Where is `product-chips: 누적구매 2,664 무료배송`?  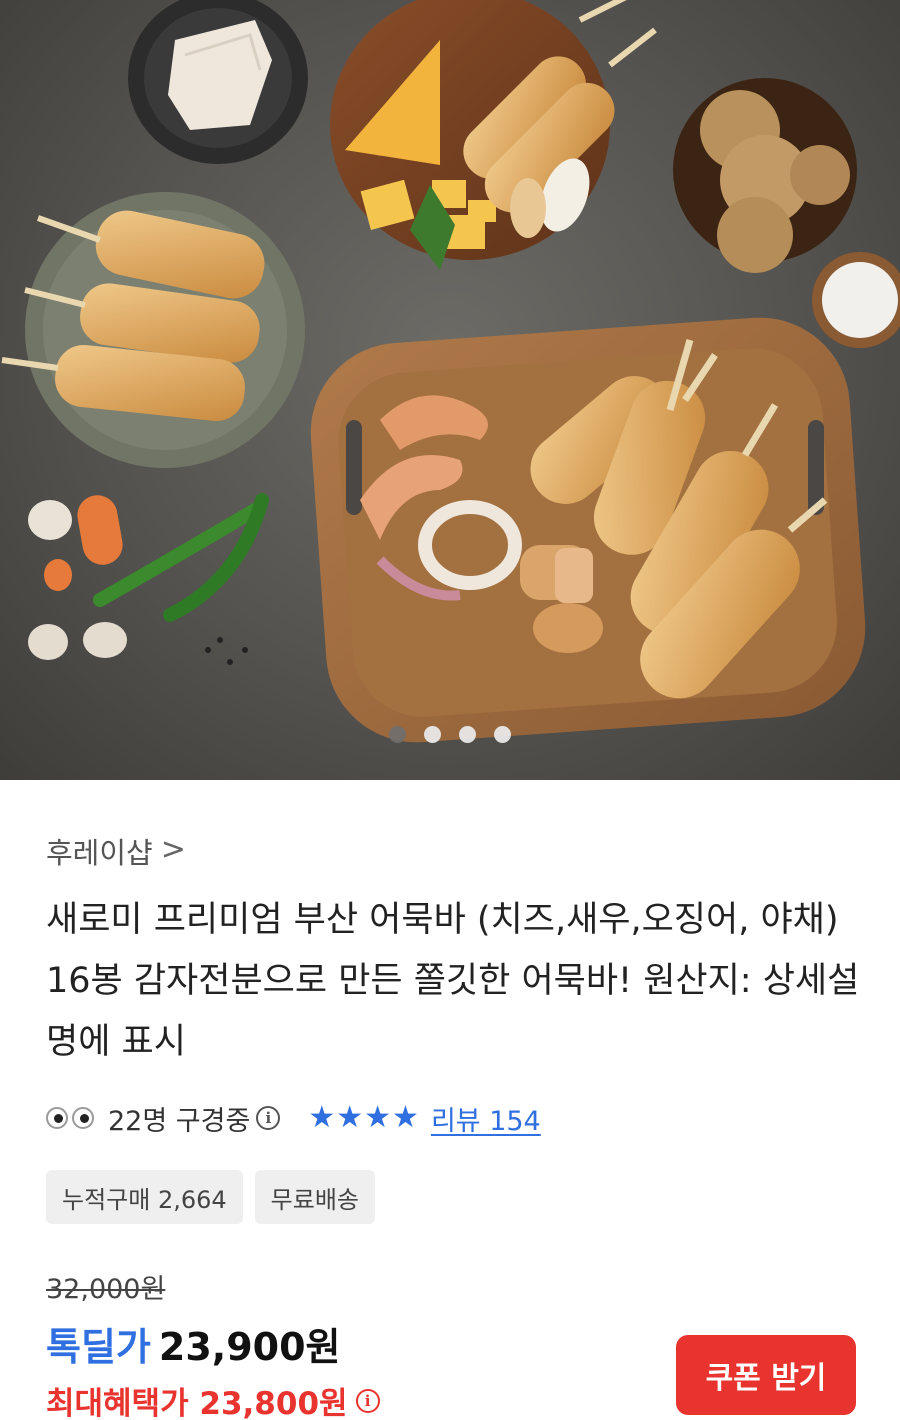
product-chips: 누적구매 2,664 무료배송 is located at coordinates (210, 1197).